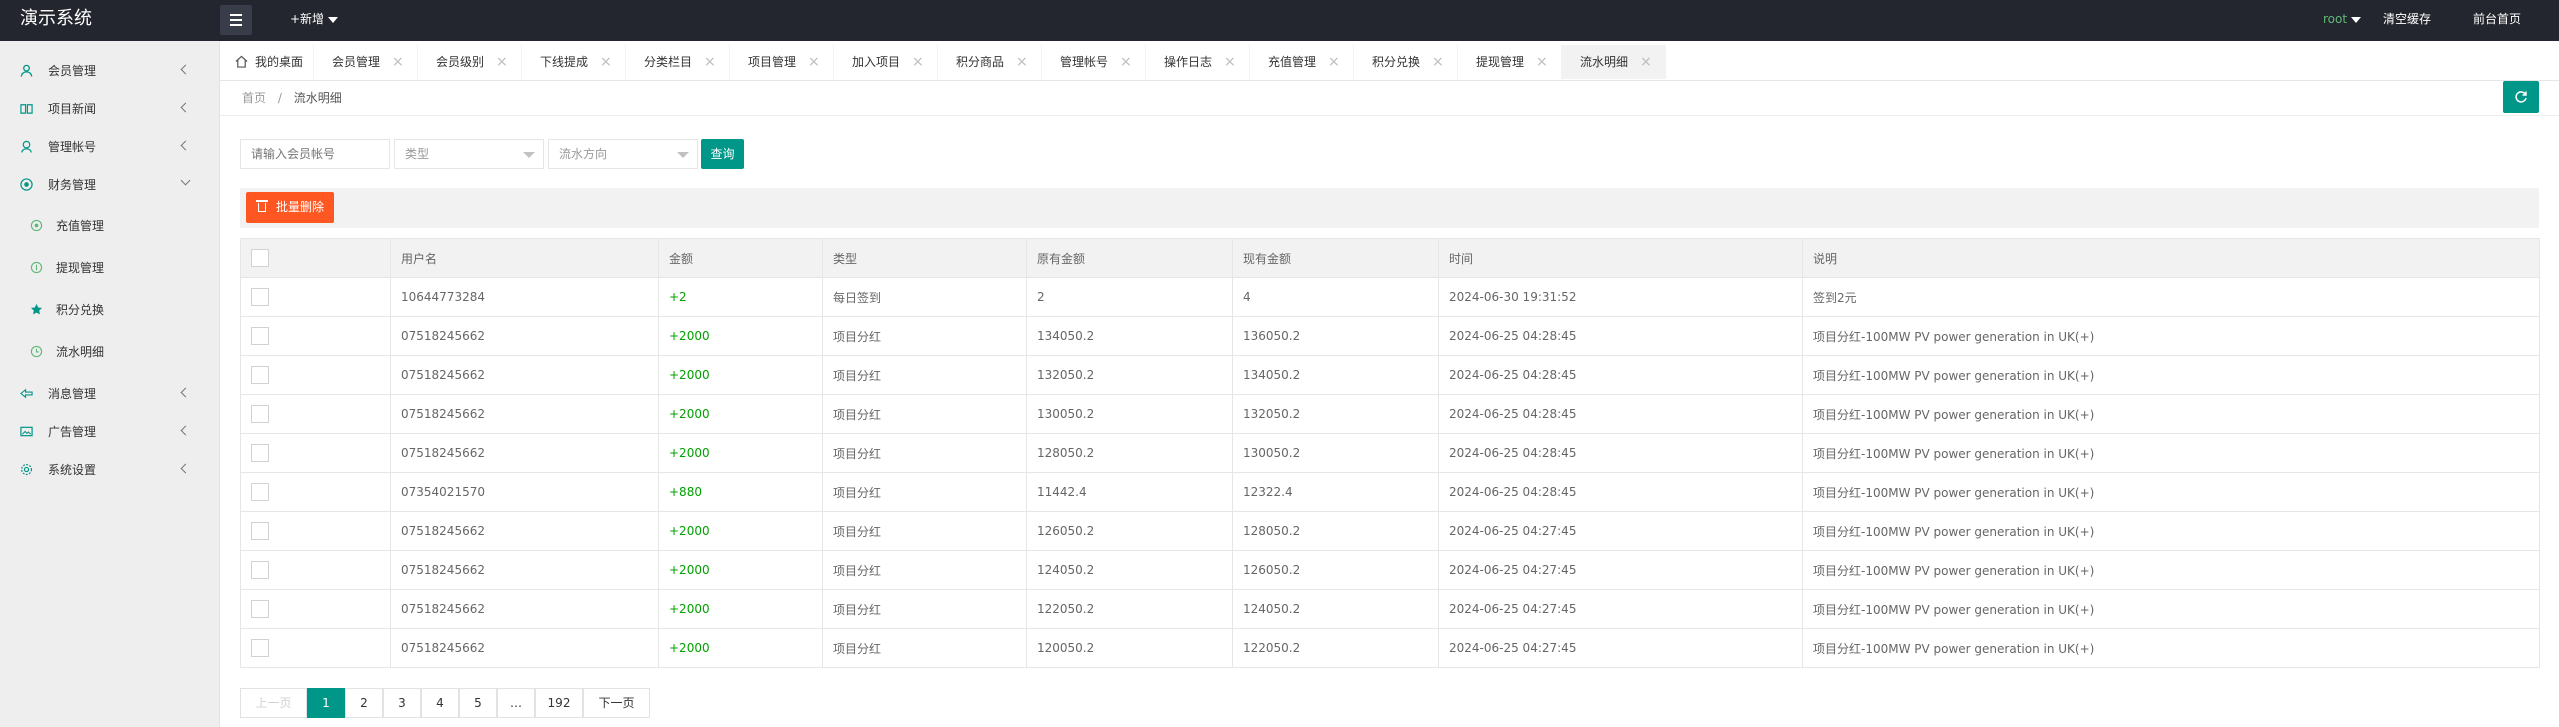  I want to click on table-cell: 项目分红-100MW PV power generation in UK(+), so click(2171, 414).